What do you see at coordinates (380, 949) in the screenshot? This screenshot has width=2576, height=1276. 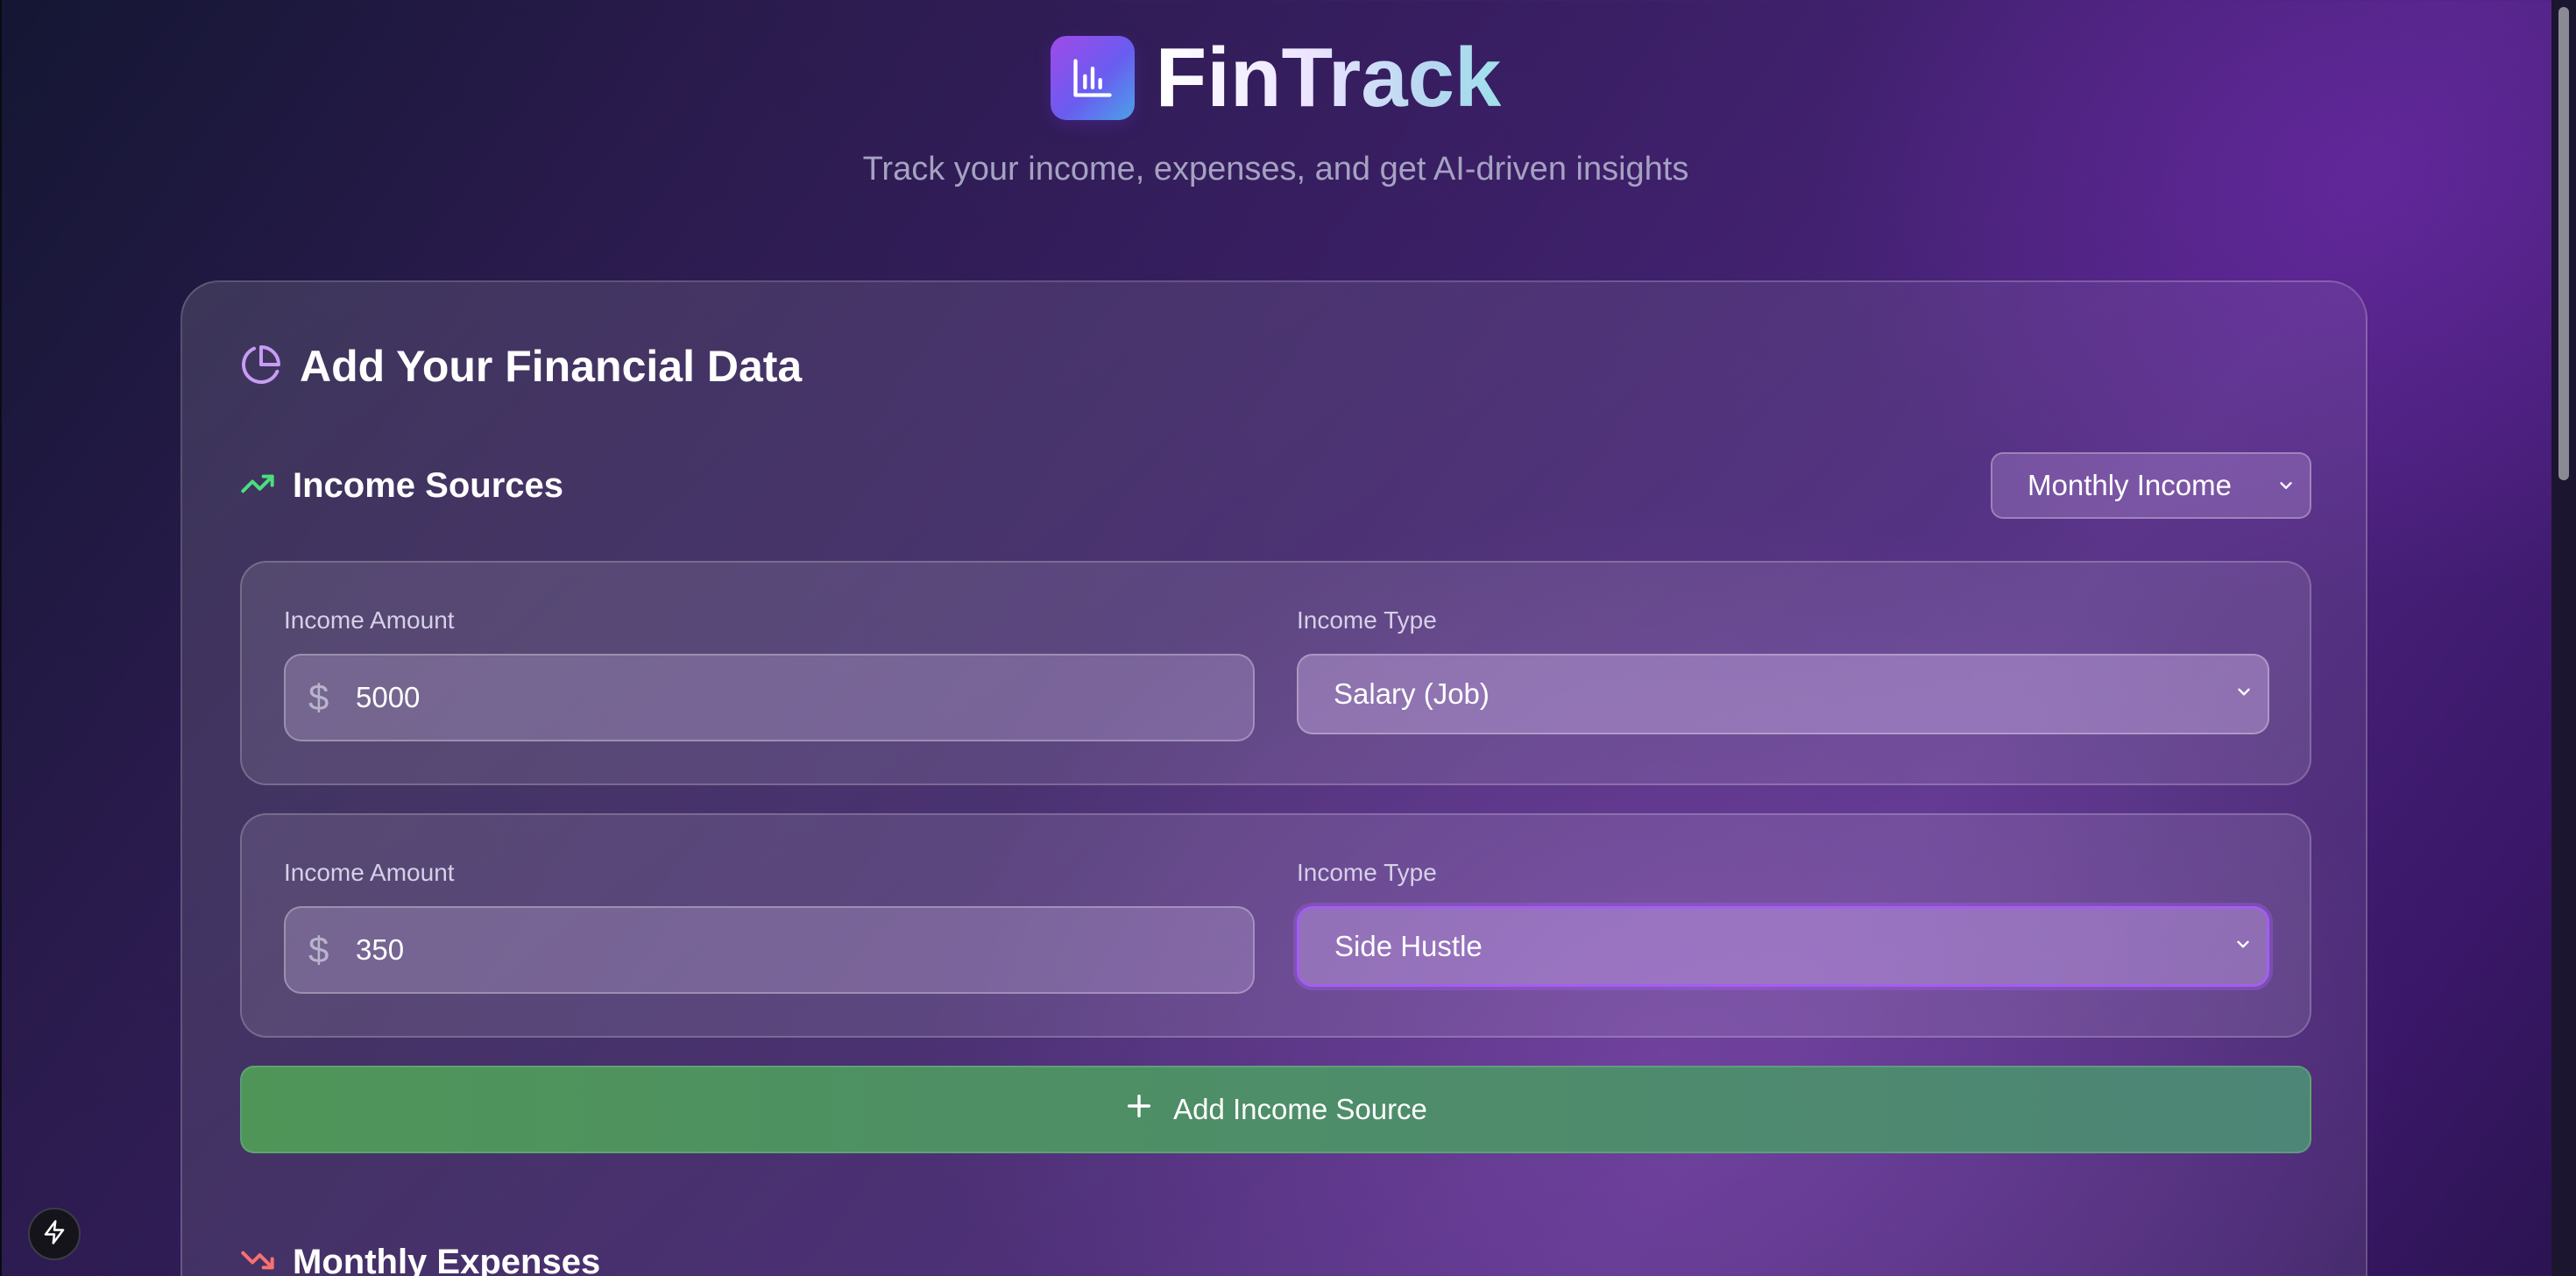 I see `income-amount-value: 350` at bounding box center [380, 949].